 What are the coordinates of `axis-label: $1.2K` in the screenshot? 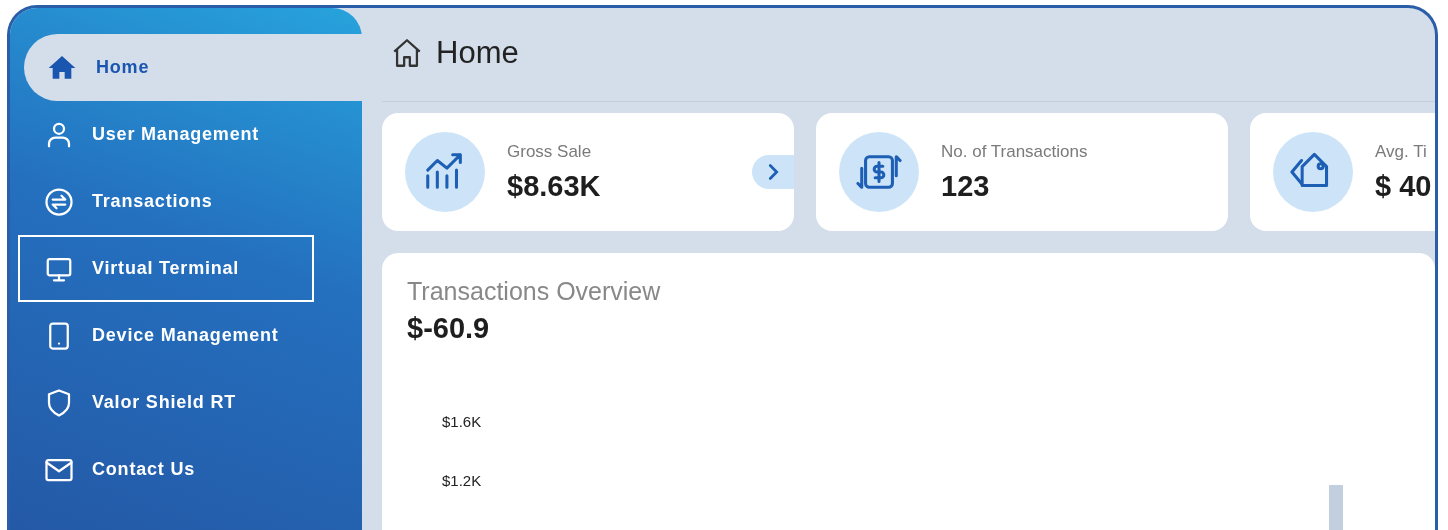 It's located at (462, 480).